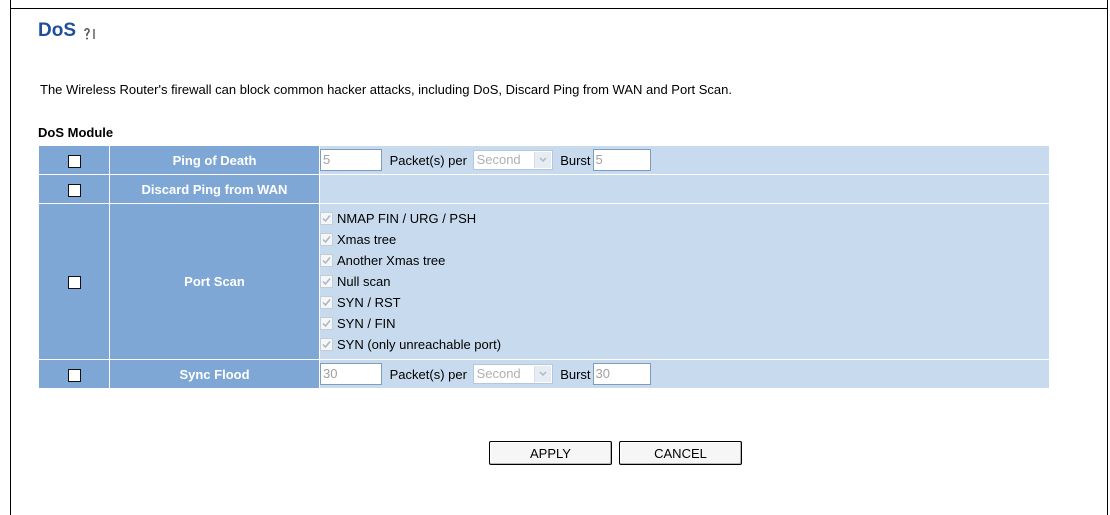 The width and height of the screenshot is (1110, 515). I want to click on ping-of-death-unit-select: Second, so click(512, 160).